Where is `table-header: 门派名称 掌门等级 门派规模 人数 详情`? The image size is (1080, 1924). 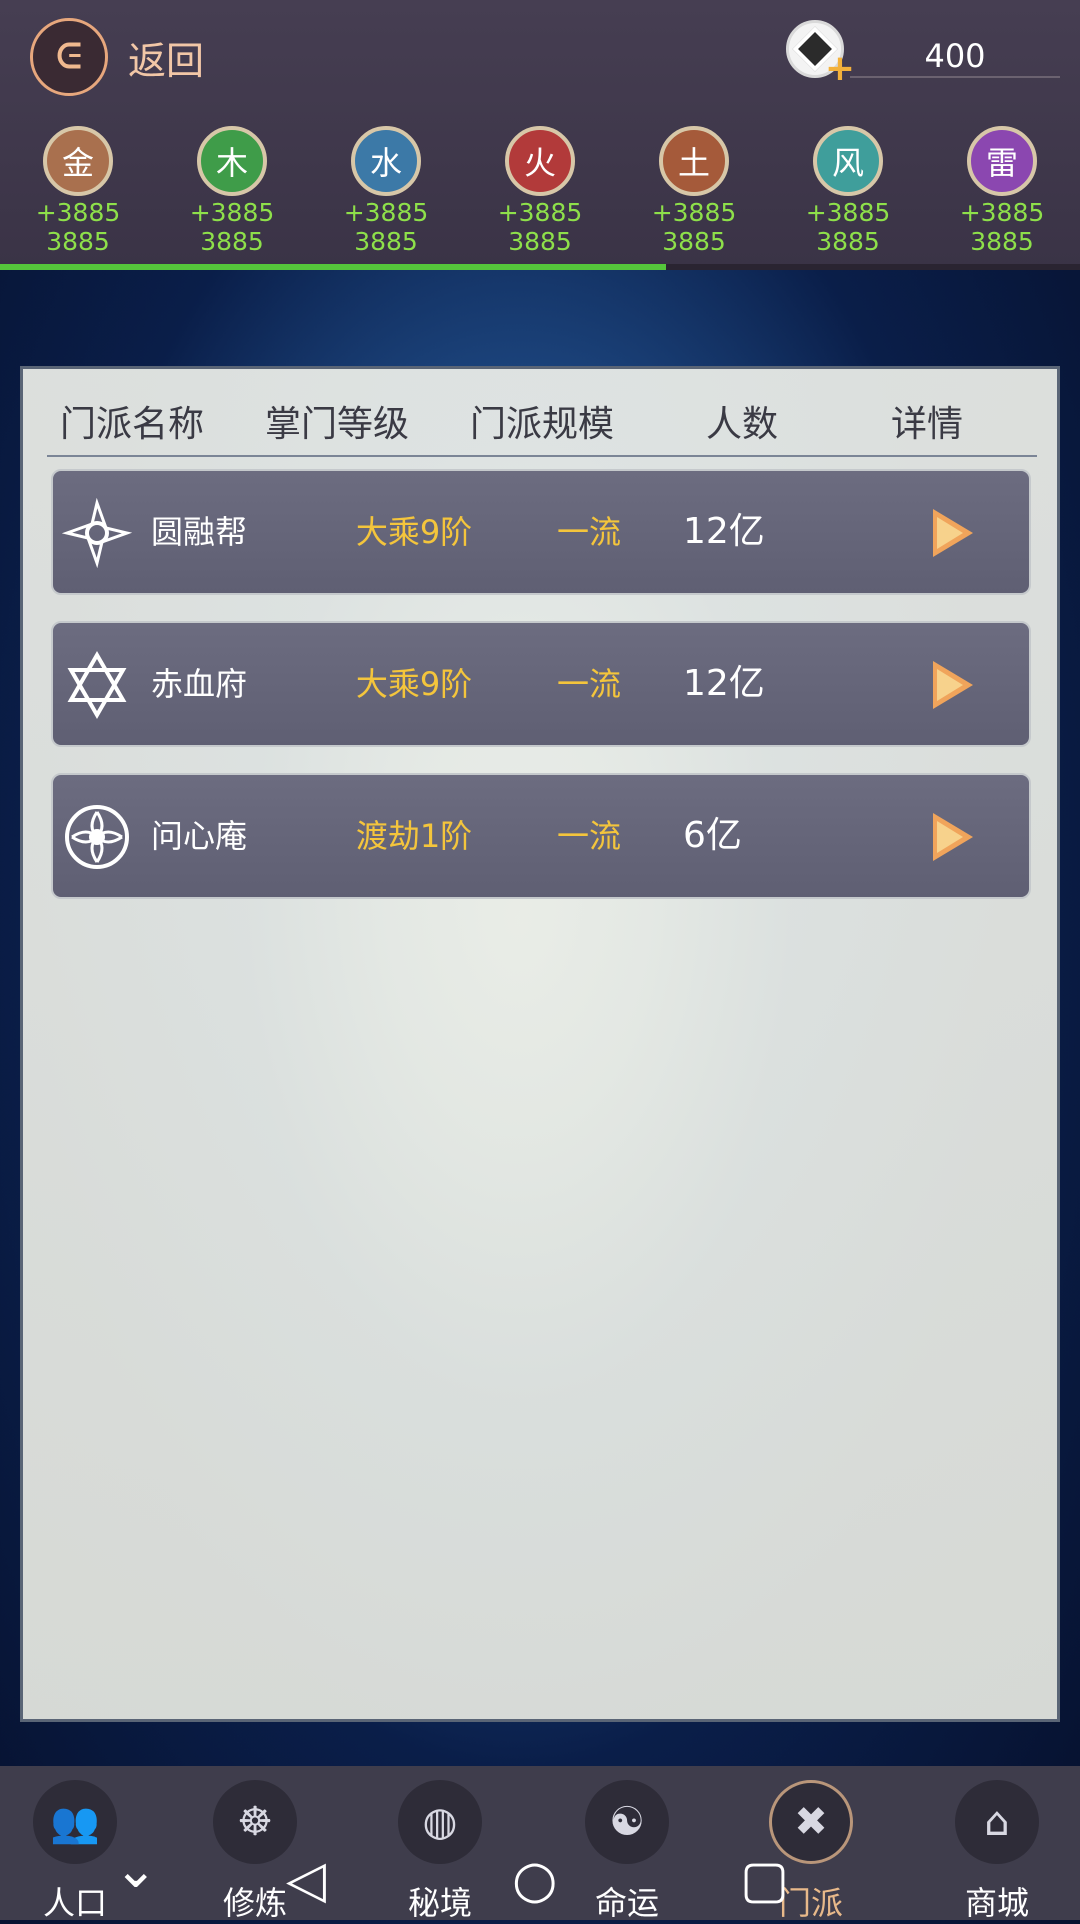 table-header: 门派名称 掌门等级 门派规模 人数 详情 is located at coordinates (542, 426).